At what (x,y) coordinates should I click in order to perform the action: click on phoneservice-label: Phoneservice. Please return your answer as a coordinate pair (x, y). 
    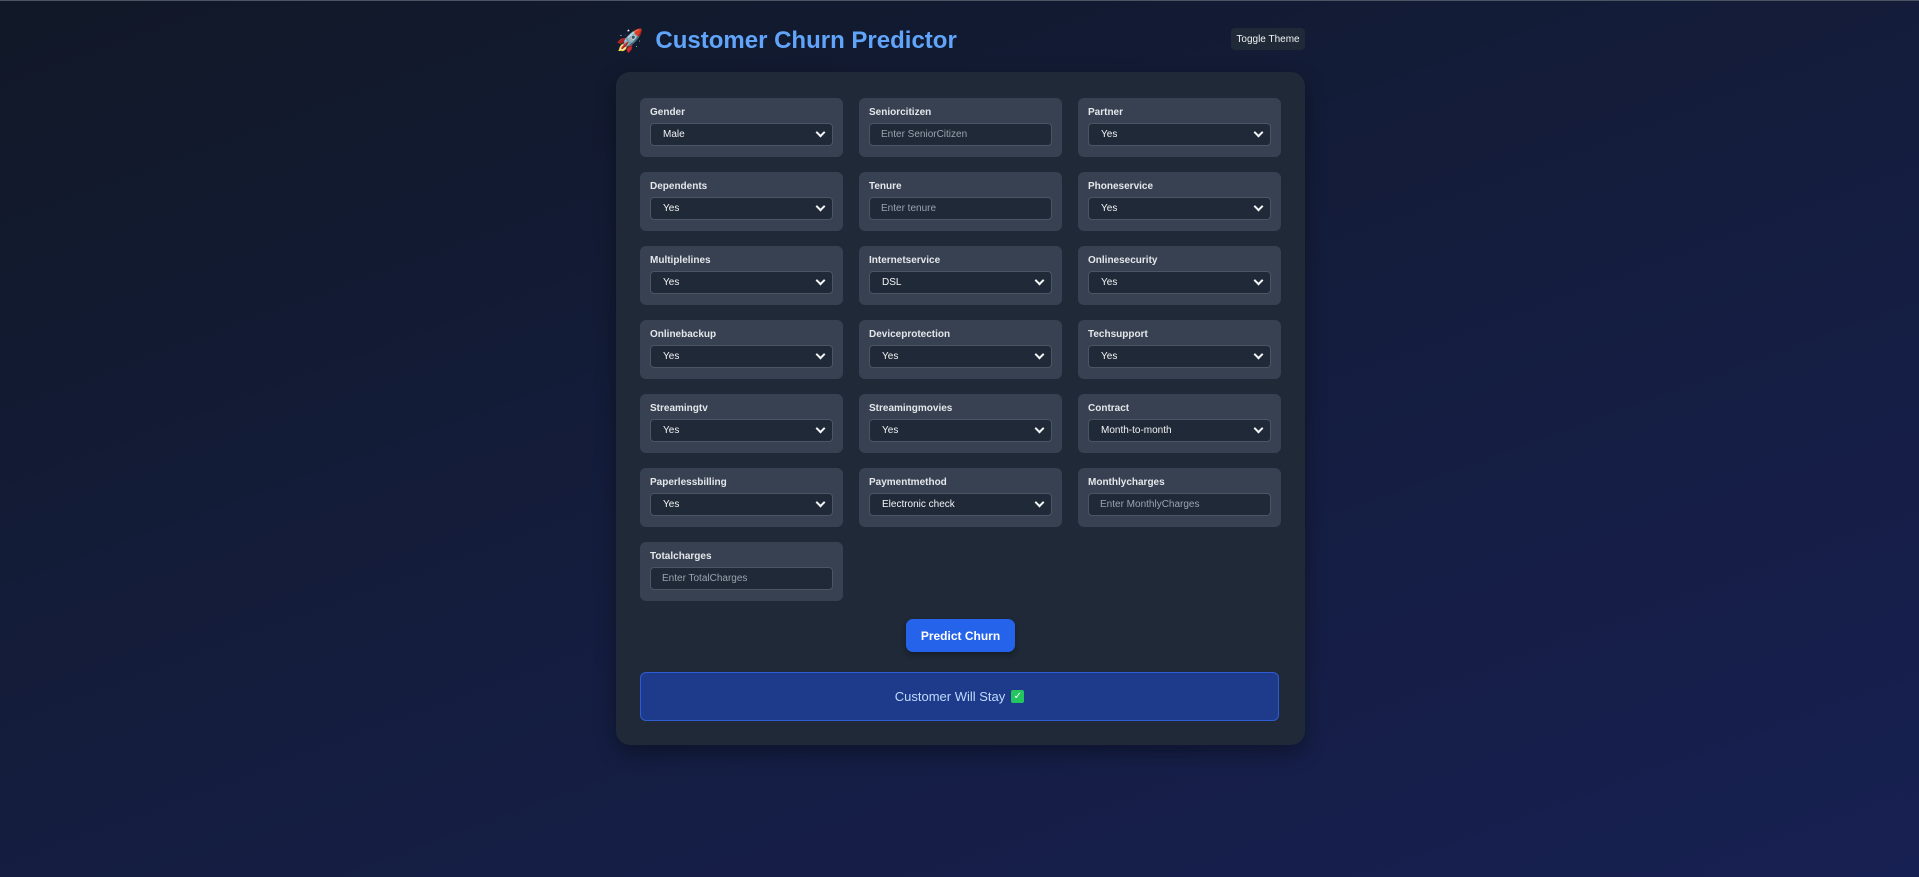
    Looking at the image, I should click on (1121, 186).